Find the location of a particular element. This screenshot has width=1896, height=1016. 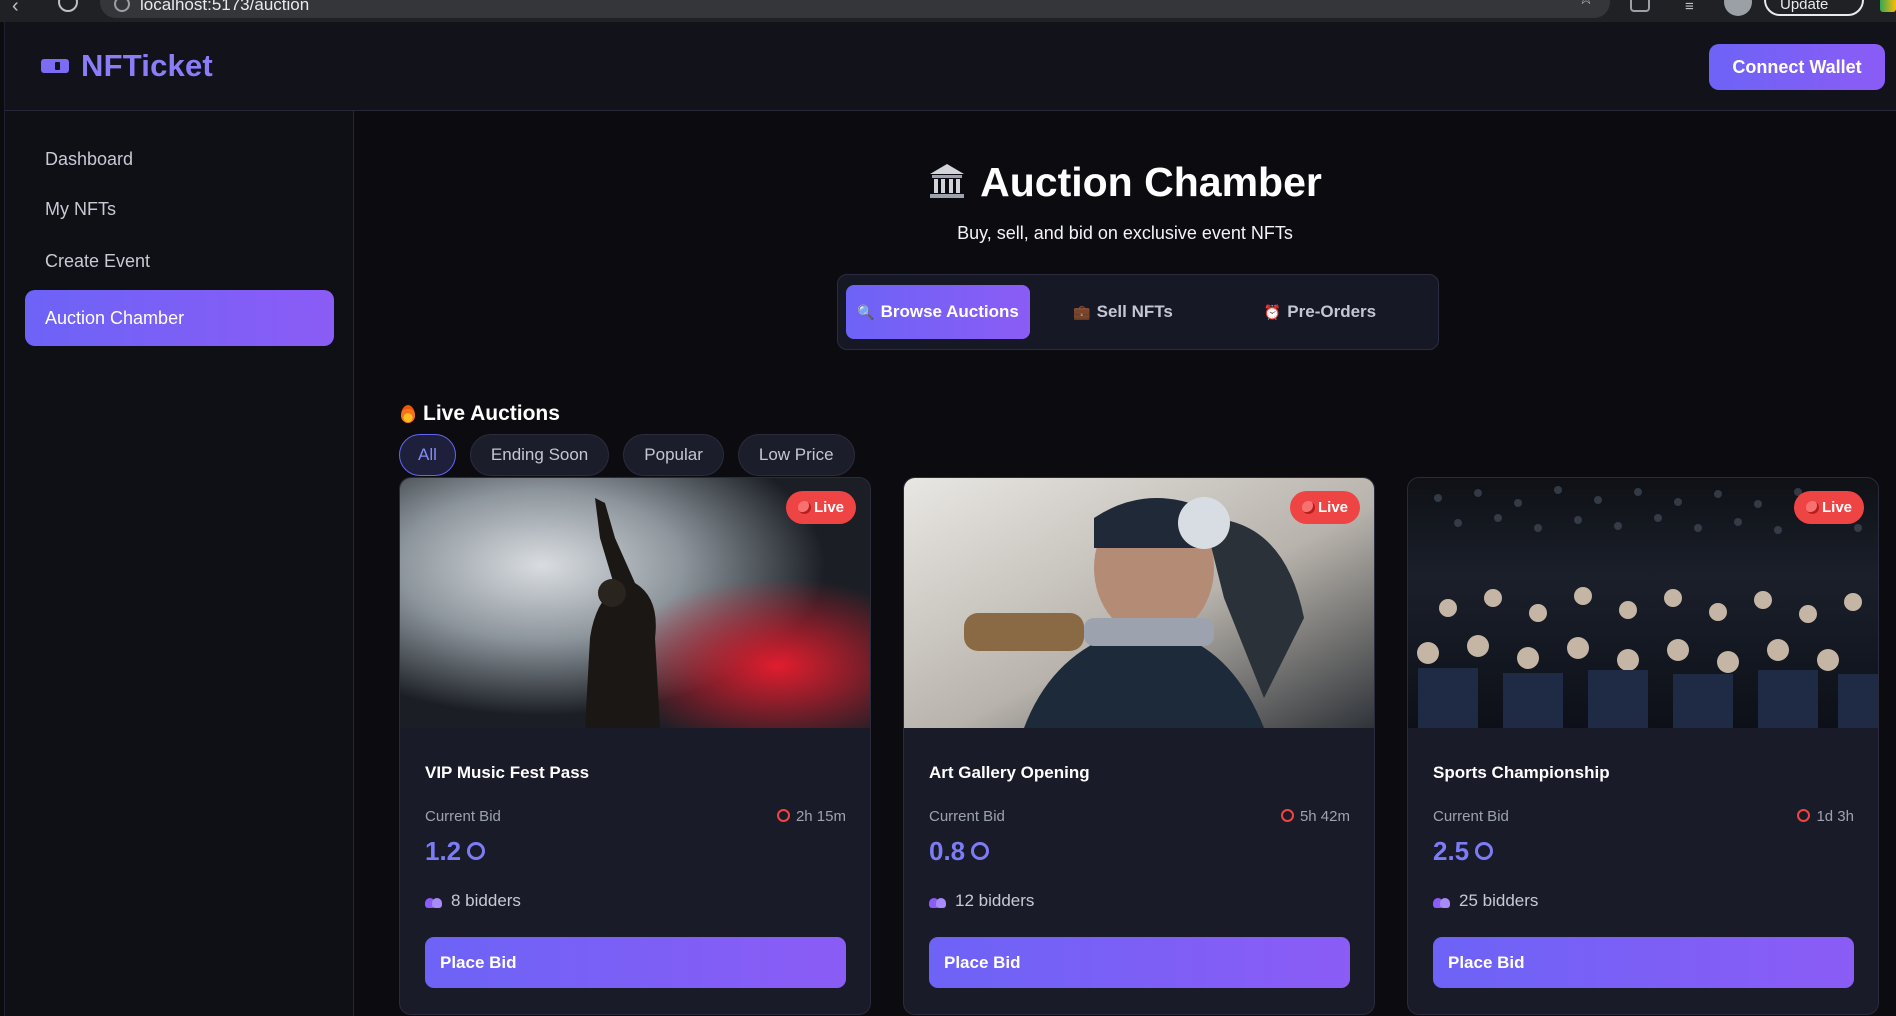

bidder-count: 8 bidders is located at coordinates (473, 901).